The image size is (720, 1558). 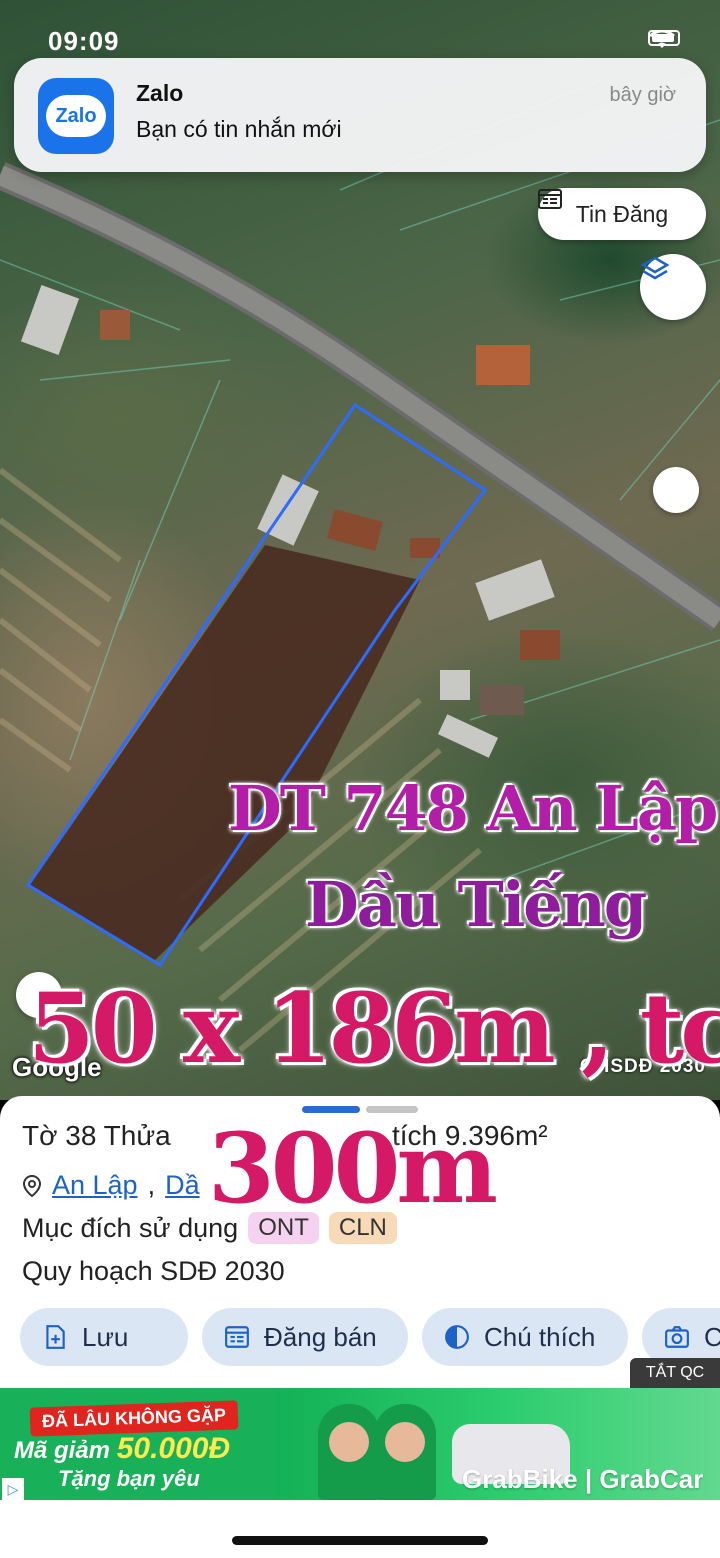 What do you see at coordinates (360, 1540) in the screenshot?
I see `home-indicator` at bounding box center [360, 1540].